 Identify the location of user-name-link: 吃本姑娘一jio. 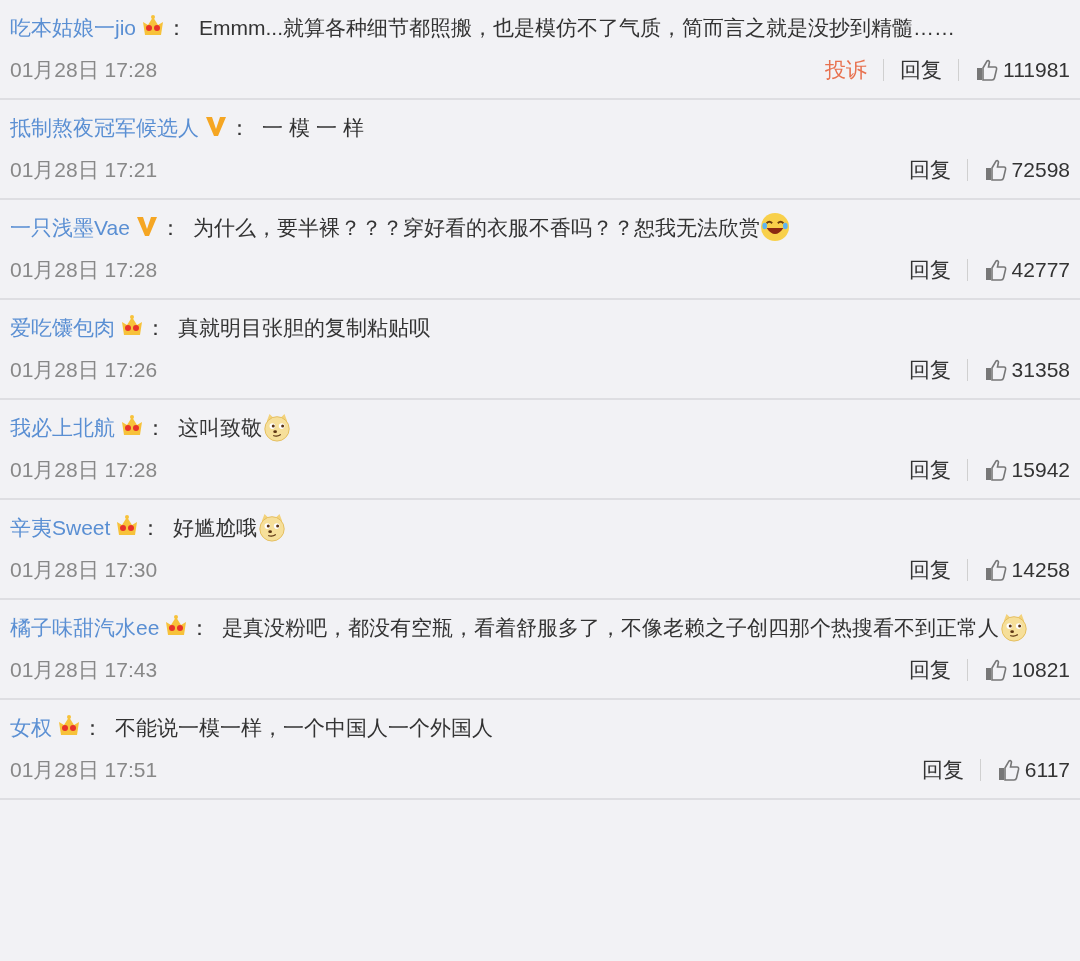
(73, 27).